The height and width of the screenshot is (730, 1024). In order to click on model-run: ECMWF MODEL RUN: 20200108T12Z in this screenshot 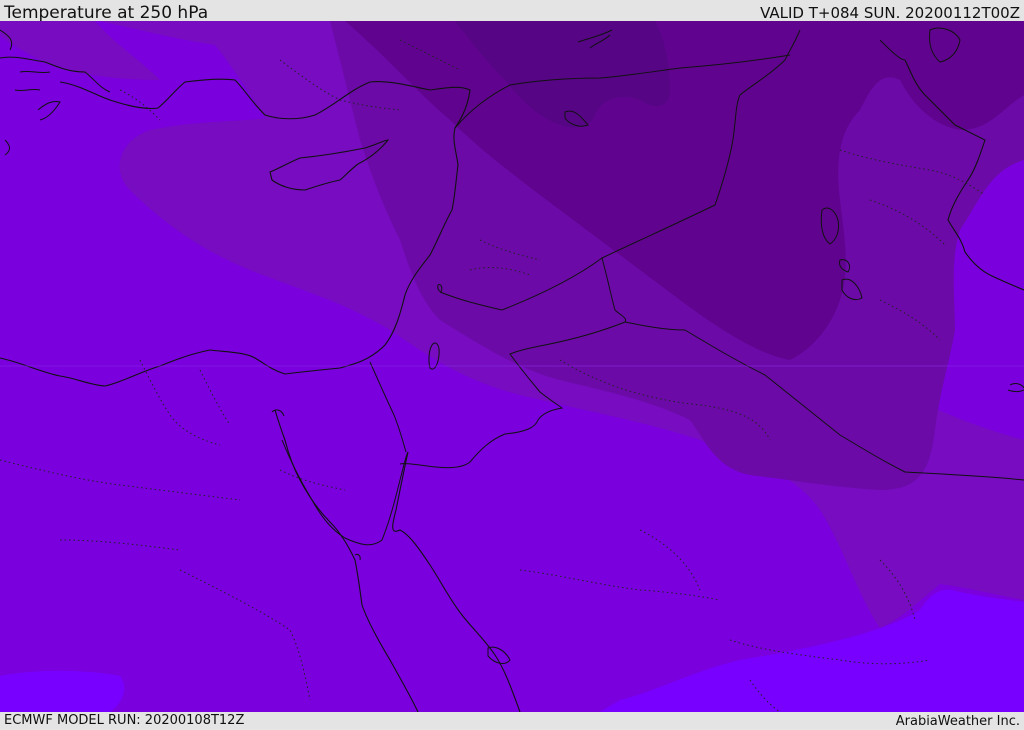, I will do `click(124, 720)`.